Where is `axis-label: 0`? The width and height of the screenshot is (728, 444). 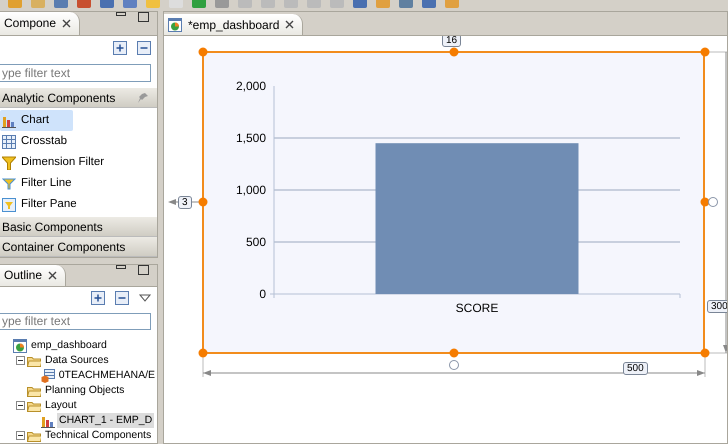 axis-label: 0 is located at coordinates (262, 294).